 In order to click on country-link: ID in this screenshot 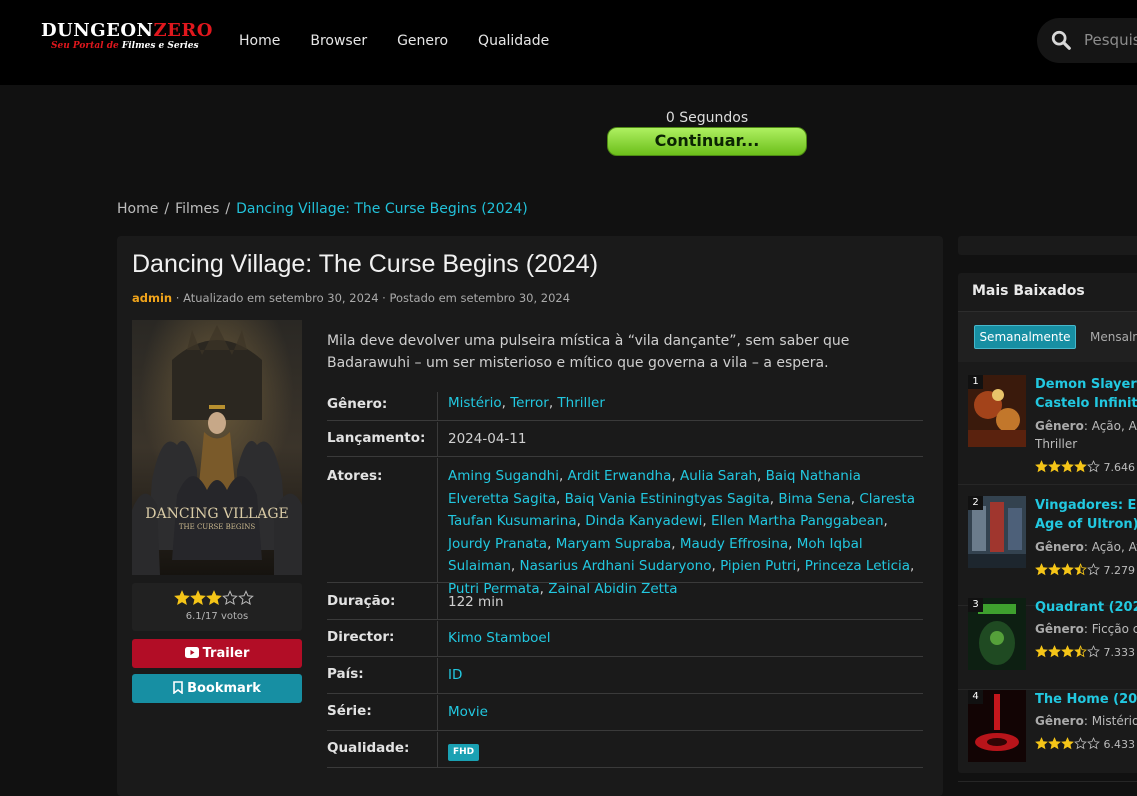, I will do `click(455, 675)`.